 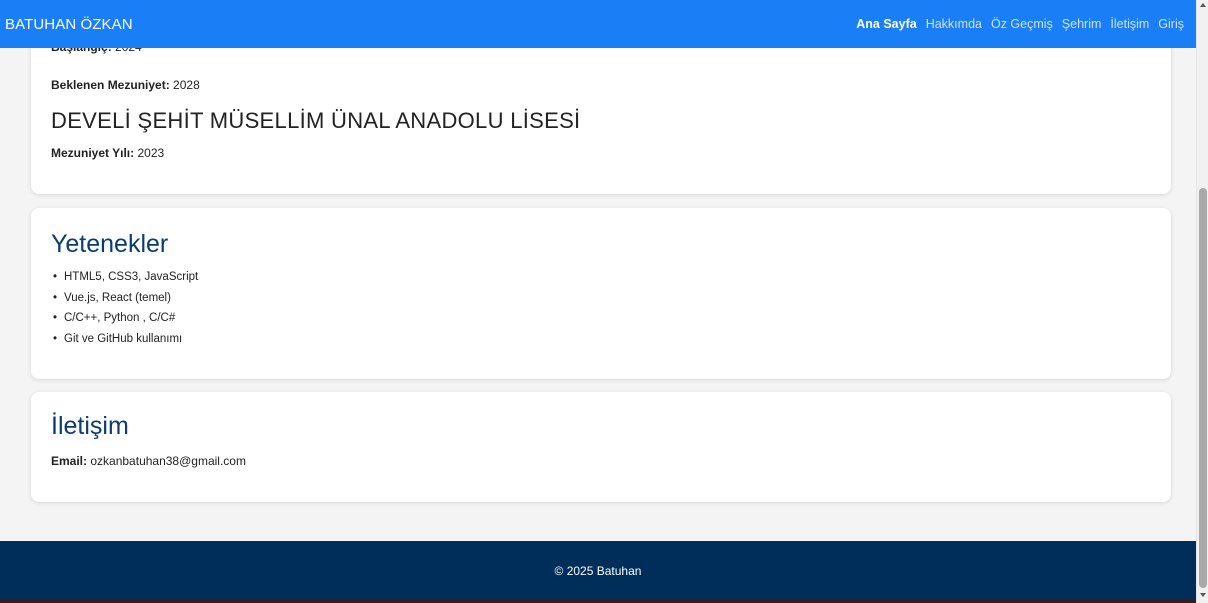 What do you see at coordinates (151, 153) in the screenshot?
I see `graduation-year-value: 2023` at bounding box center [151, 153].